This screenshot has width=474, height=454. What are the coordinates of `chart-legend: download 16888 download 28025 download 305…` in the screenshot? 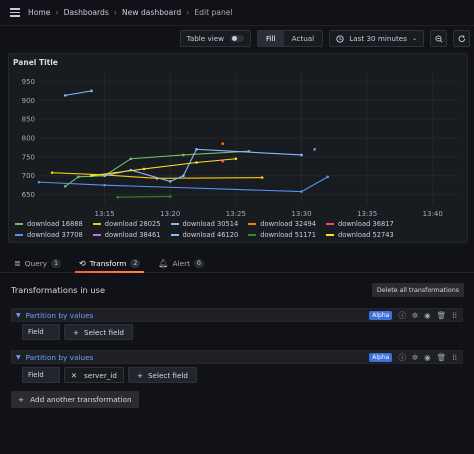 It's located at (240, 229).